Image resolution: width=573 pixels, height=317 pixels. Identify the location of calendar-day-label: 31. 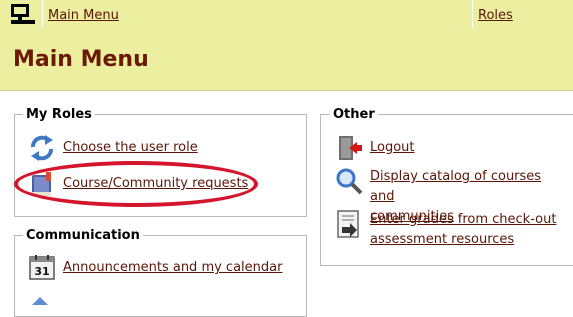
(41, 271).